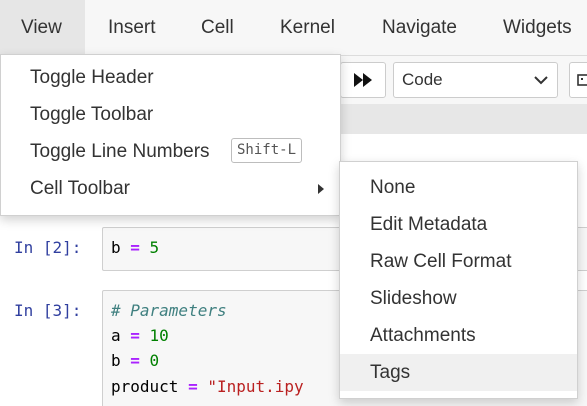 This screenshot has width=587, height=406. What do you see at coordinates (150, 386) in the screenshot?
I see `code-token: product` at bounding box center [150, 386].